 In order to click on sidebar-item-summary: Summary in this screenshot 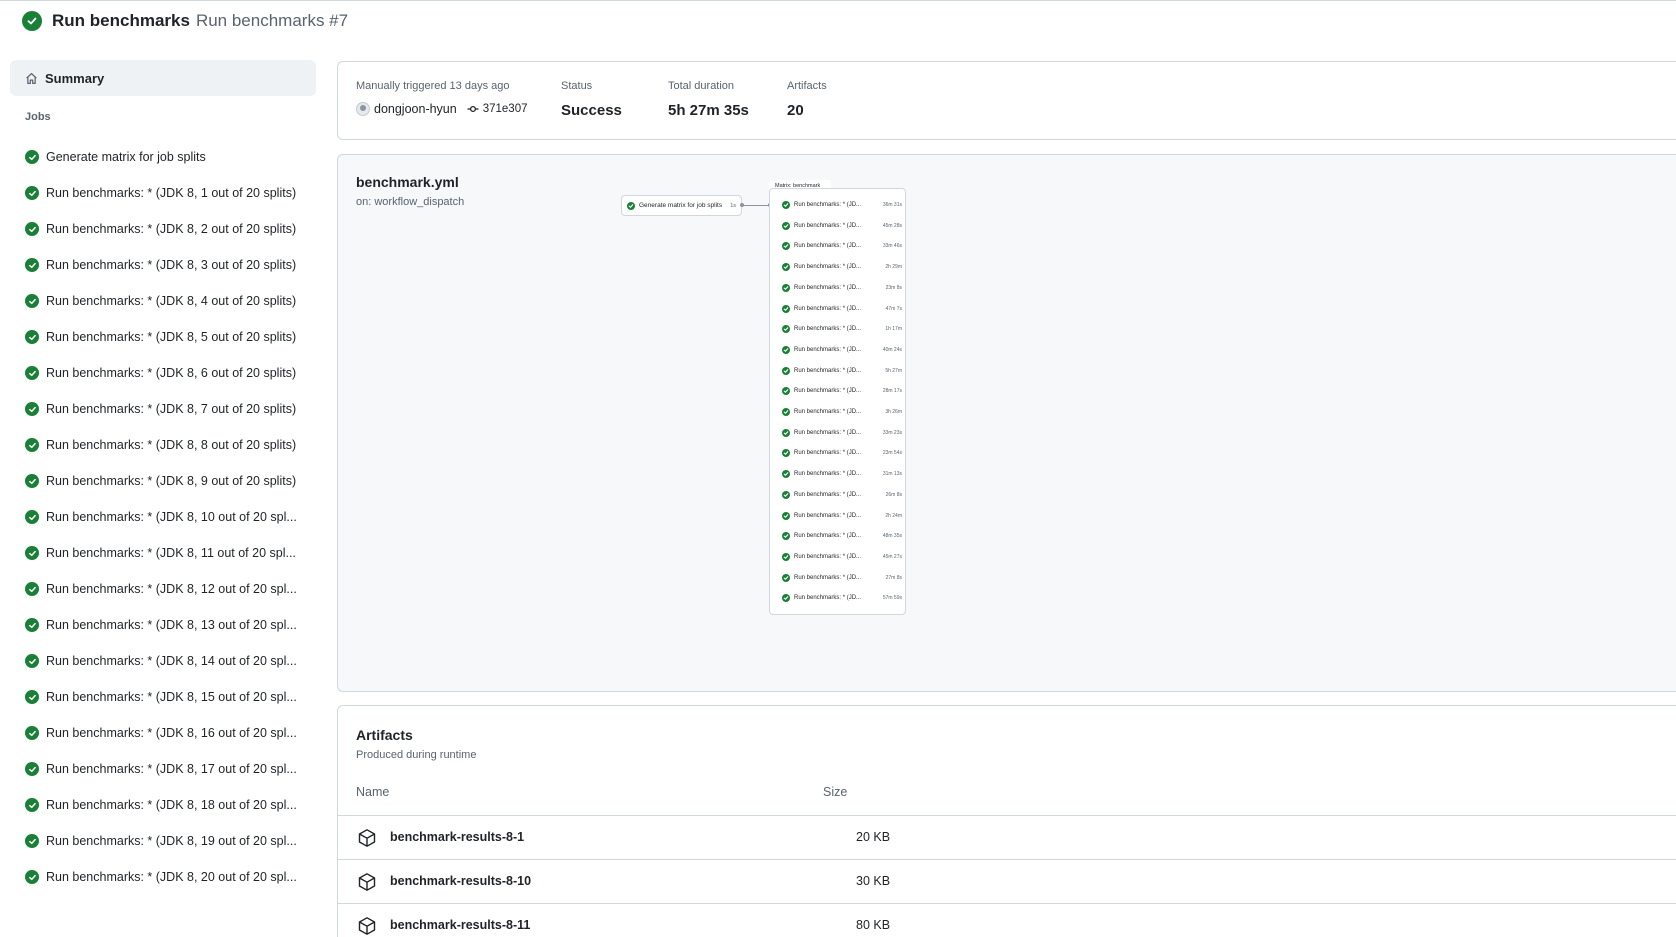, I will do `click(163, 78)`.